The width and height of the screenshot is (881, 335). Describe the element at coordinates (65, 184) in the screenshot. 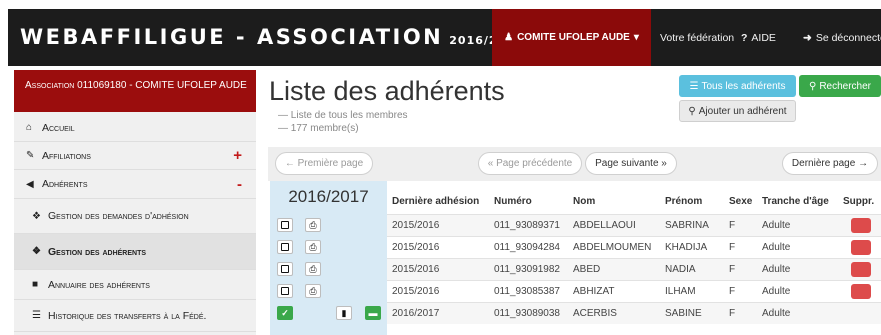

I see `sidebar-item-label: Adhérents` at that location.